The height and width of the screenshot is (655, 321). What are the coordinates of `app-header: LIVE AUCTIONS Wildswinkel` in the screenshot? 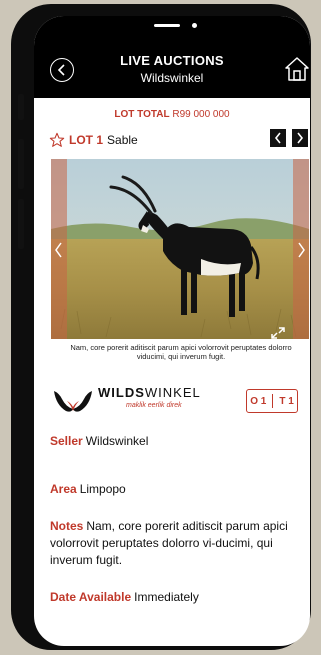 It's located at (172, 57).